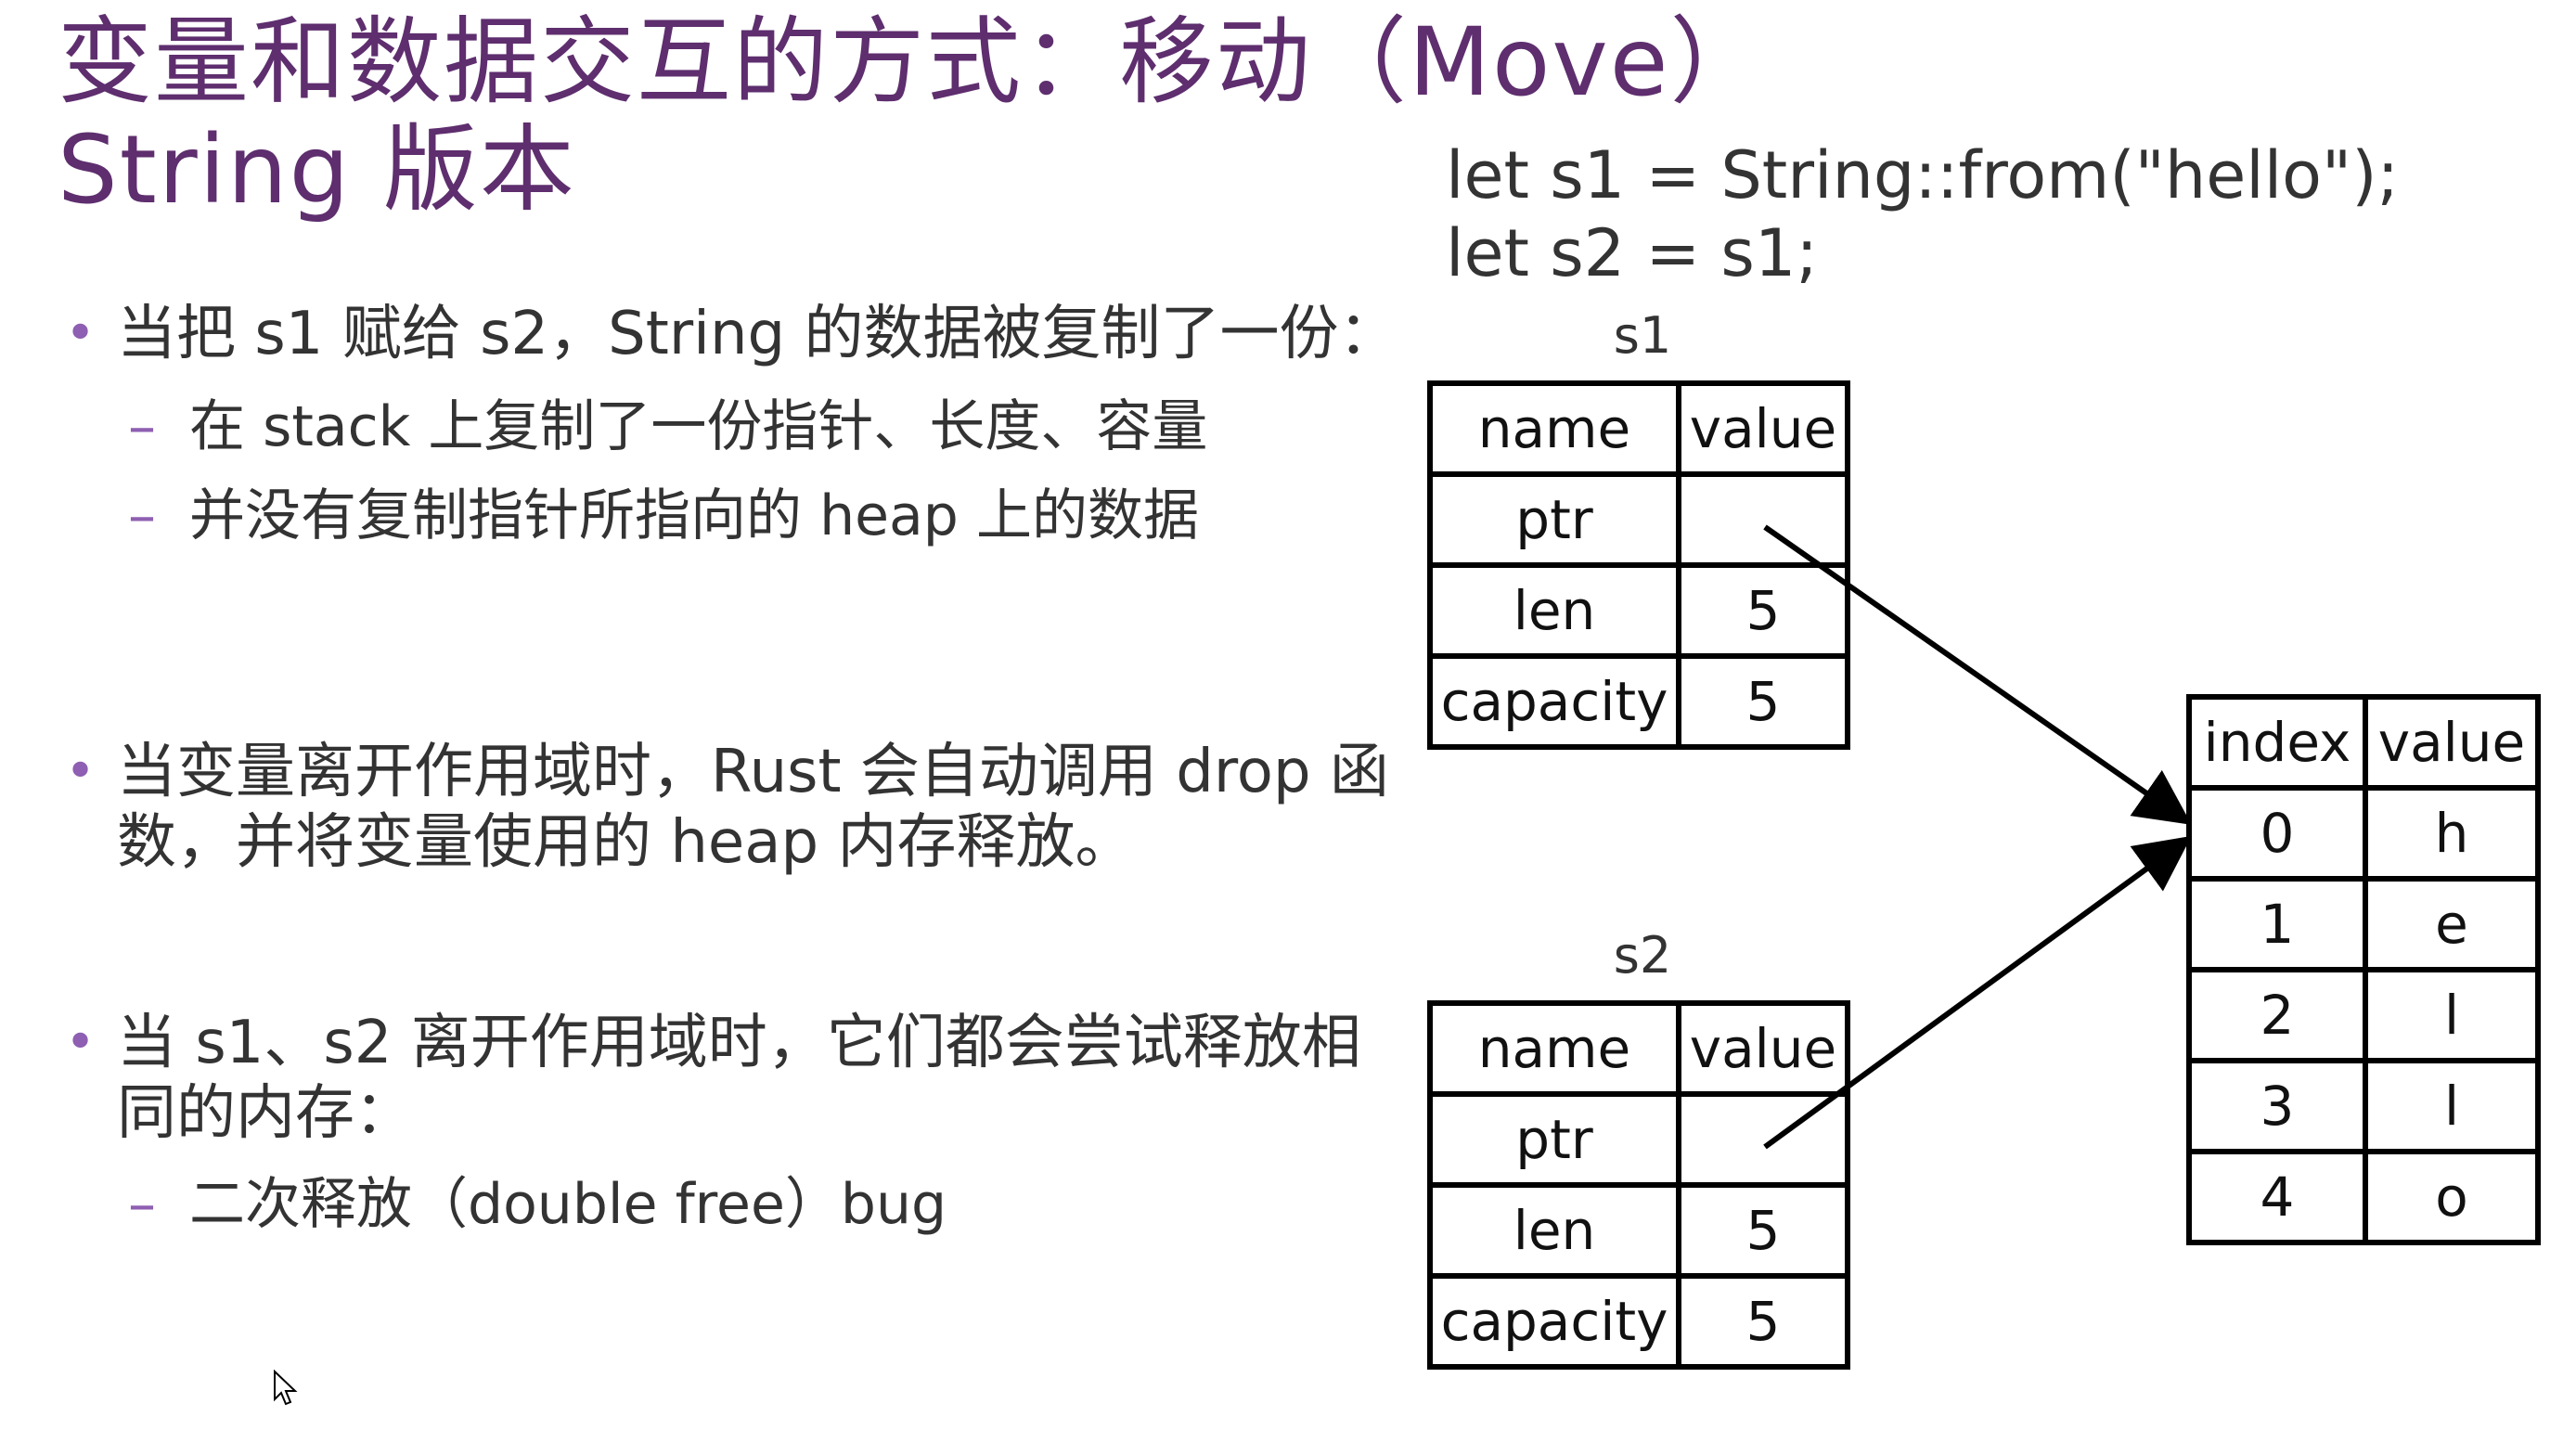 The width and height of the screenshot is (2576, 1455). I want to click on pointer-arrows, so click(1978, 837).